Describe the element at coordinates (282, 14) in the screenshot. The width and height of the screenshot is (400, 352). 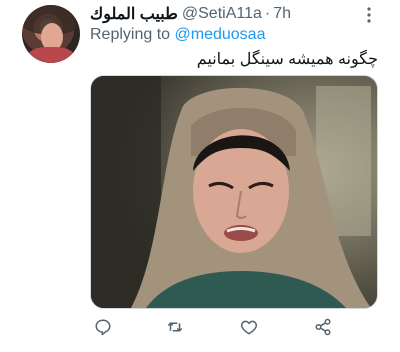
I see `timestamp: 7h` at that location.